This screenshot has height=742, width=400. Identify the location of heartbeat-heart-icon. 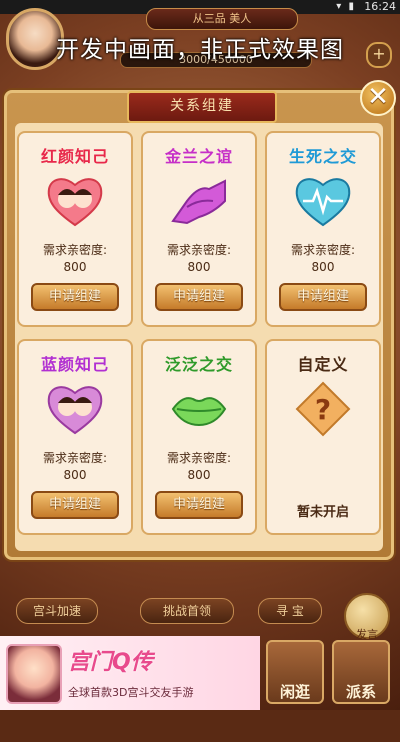
(323, 202).